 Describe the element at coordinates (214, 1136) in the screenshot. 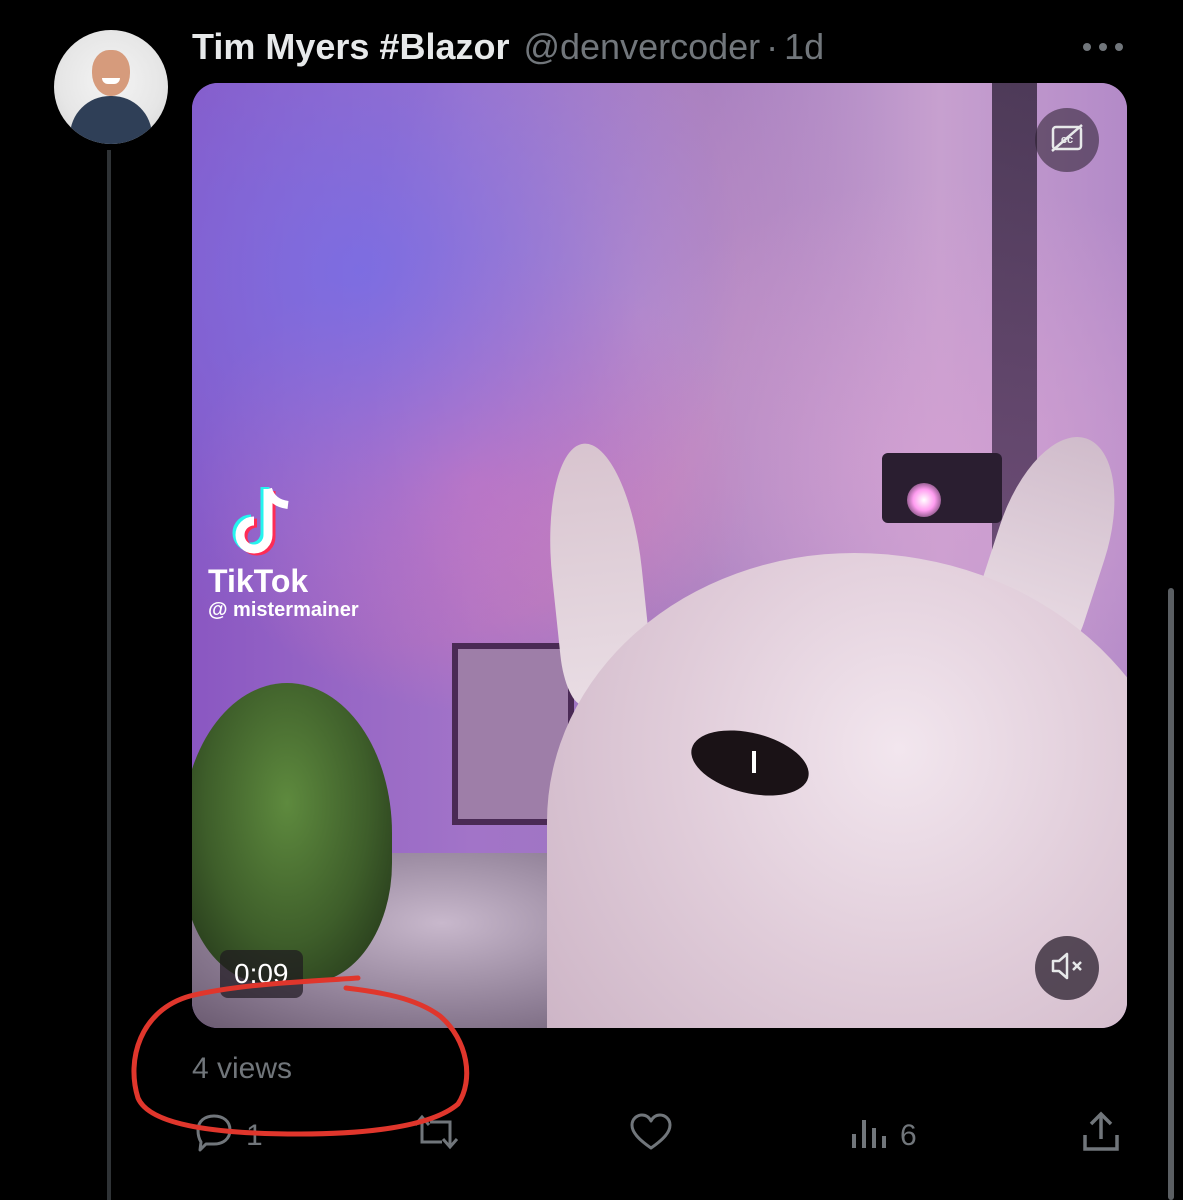

I see `reply-icon` at that location.